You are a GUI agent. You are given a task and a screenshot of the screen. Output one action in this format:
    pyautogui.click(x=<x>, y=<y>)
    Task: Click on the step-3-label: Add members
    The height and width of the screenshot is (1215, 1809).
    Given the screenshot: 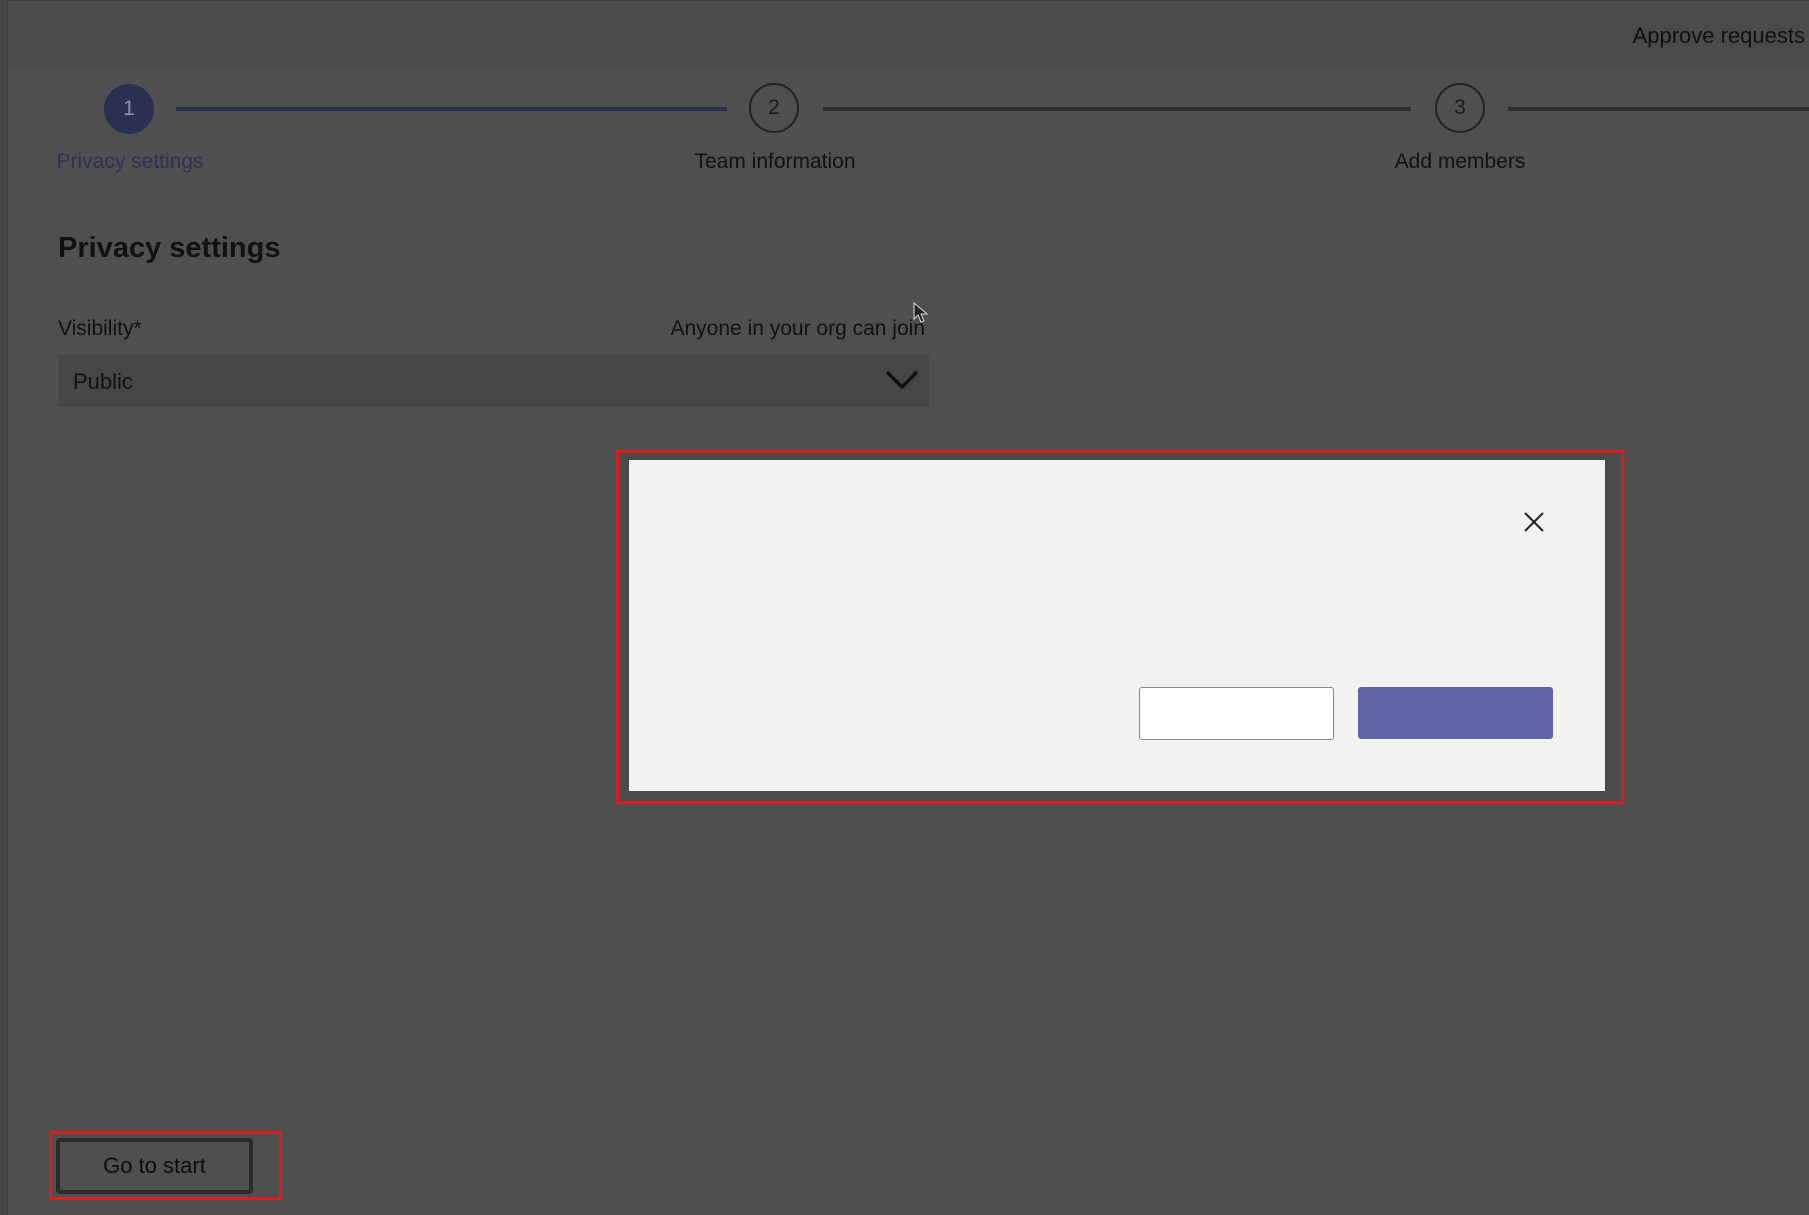 What is the action you would take?
    pyautogui.click(x=1460, y=161)
    